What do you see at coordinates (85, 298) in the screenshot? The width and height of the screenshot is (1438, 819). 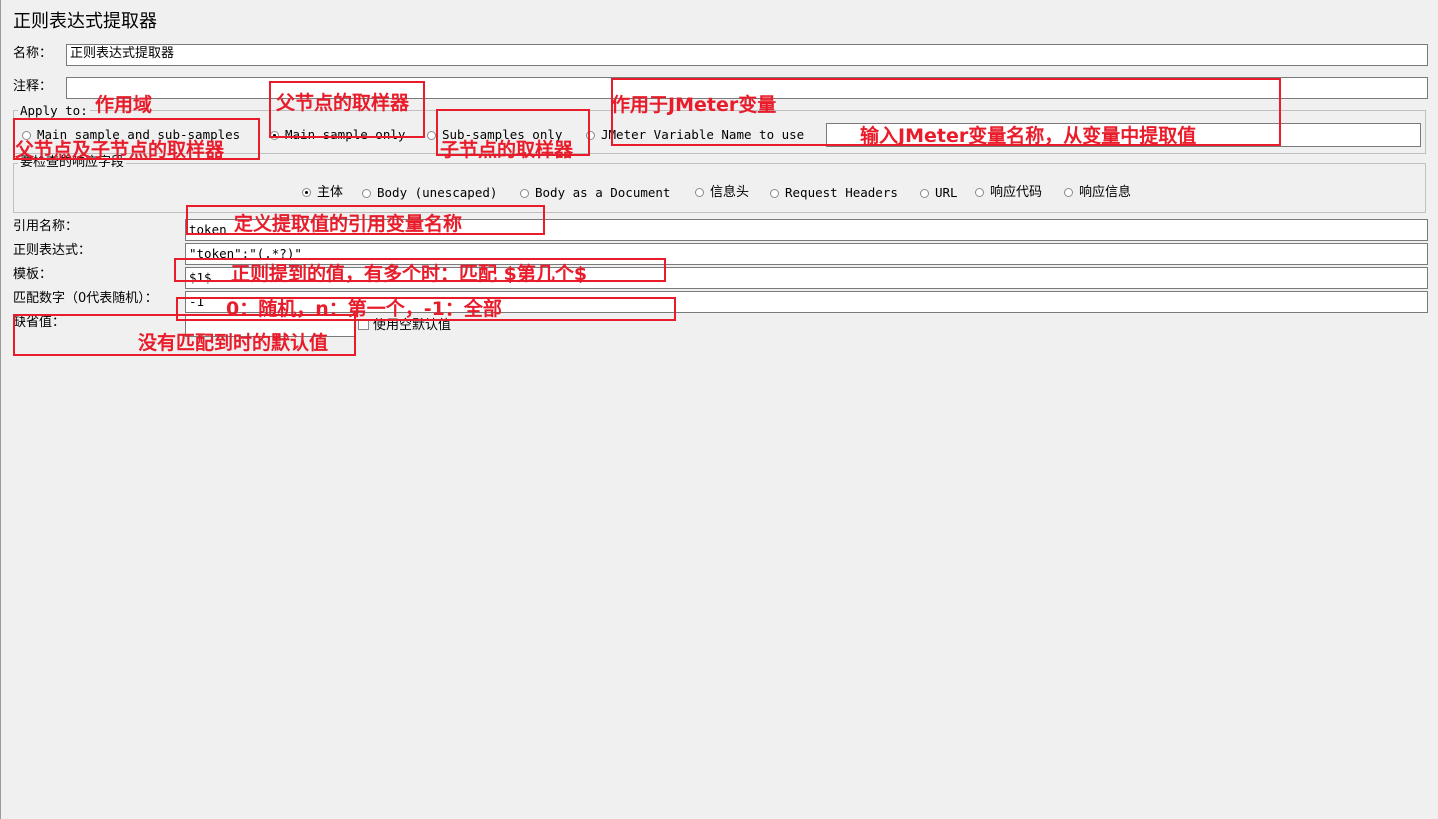 I see `match-no-label: 匹配数字（0代表随机）：` at bounding box center [85, 298].